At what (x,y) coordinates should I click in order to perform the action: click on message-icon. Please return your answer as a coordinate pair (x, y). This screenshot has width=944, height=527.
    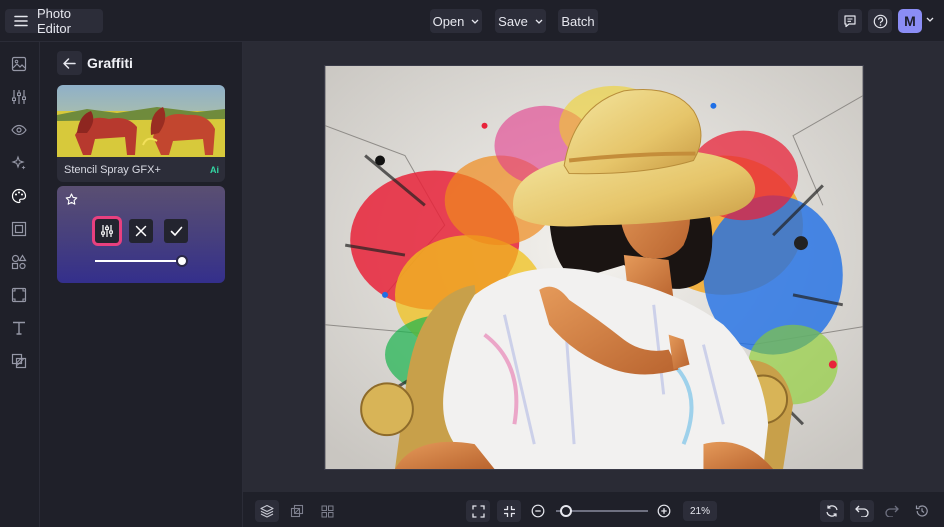
    Looking at the image, I should click on (850, 21).